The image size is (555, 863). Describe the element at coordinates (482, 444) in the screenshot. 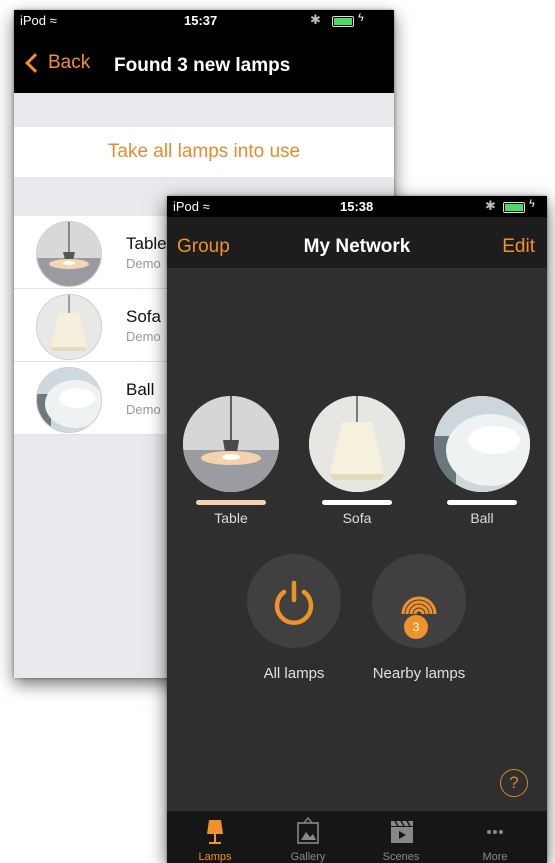

I see `ball-lamp-image` at that location.